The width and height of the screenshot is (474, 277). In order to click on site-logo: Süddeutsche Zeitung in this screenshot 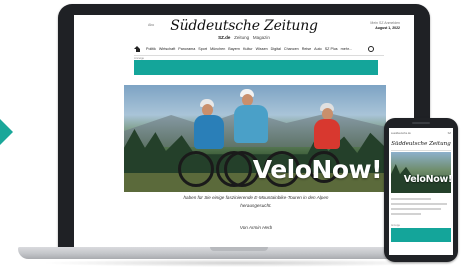, I will do `click(244, 26)`.